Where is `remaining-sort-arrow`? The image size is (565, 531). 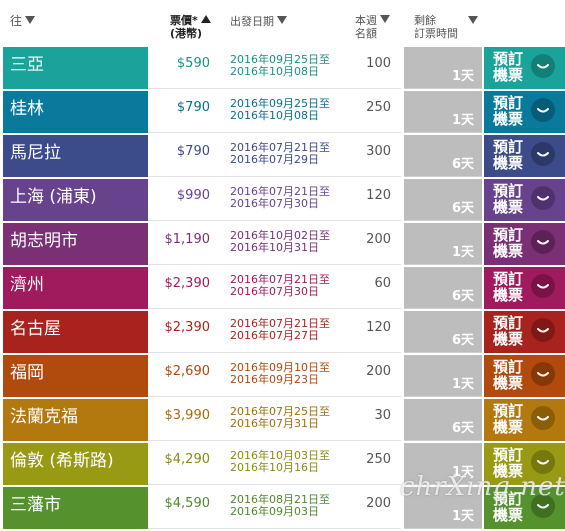
remaining-sort-arrow is located at coordinates (471, 21).